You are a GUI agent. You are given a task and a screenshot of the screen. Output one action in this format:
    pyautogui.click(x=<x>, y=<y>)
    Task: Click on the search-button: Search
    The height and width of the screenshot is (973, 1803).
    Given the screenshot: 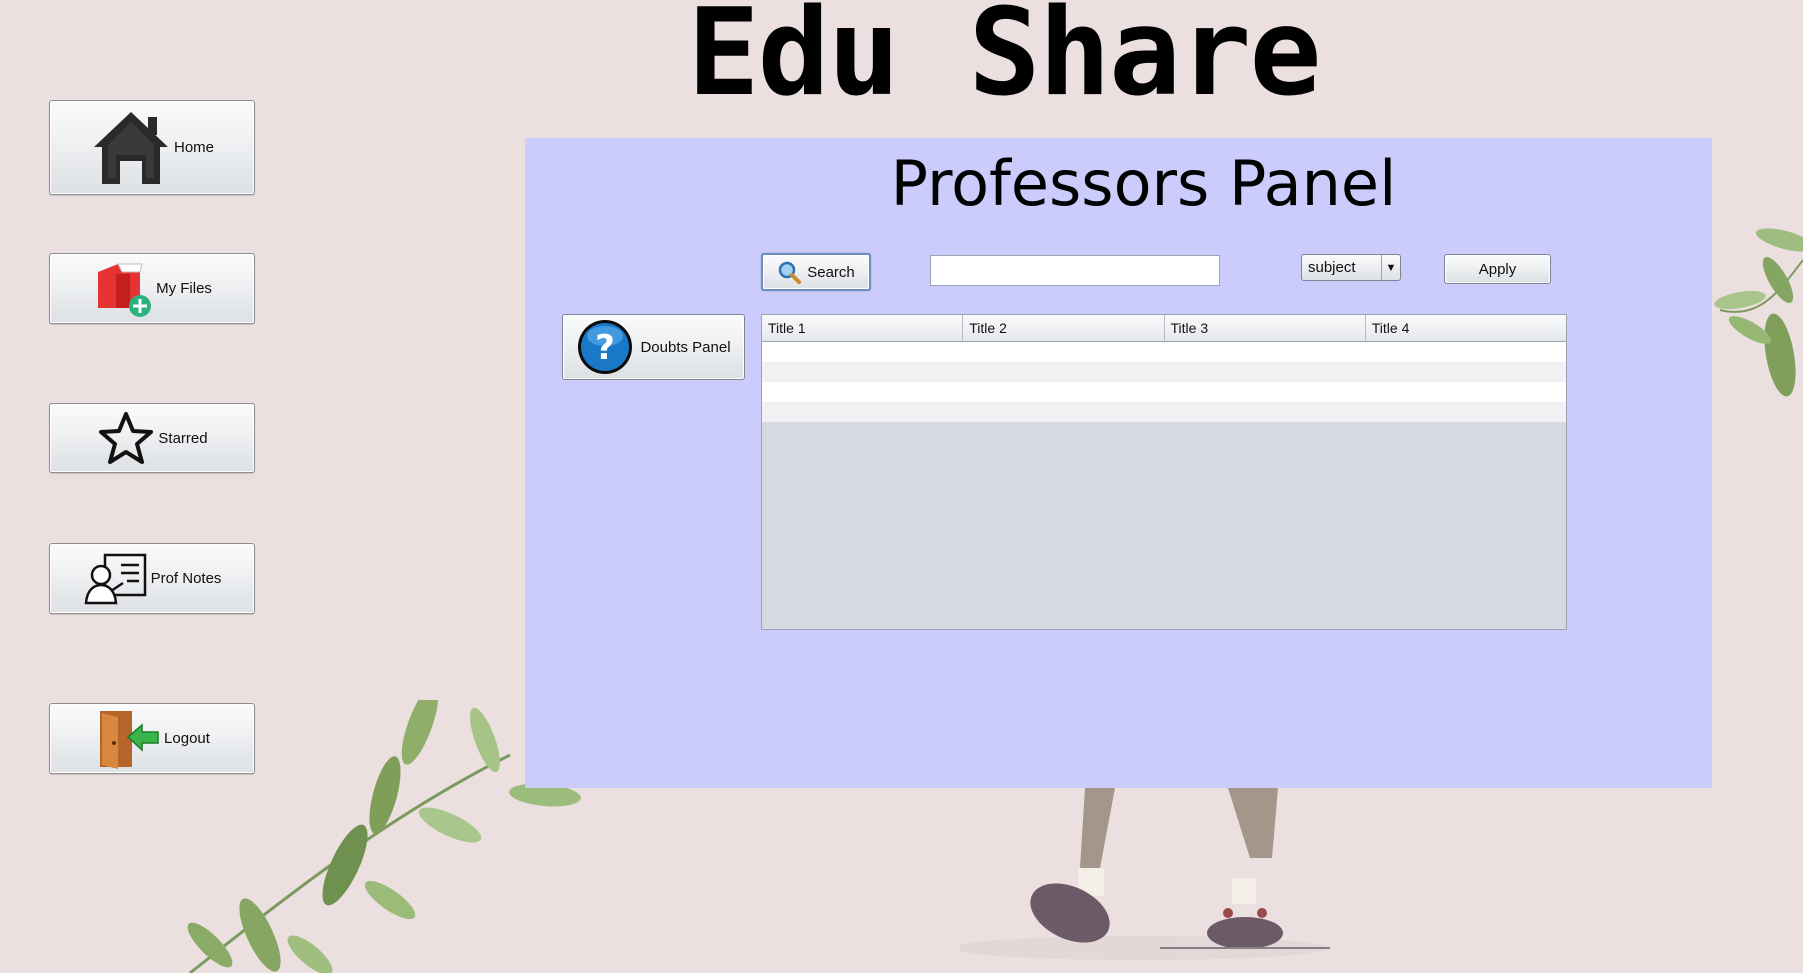 What is the action you would take?
    pyautogui.click(x=816, y=272)
    